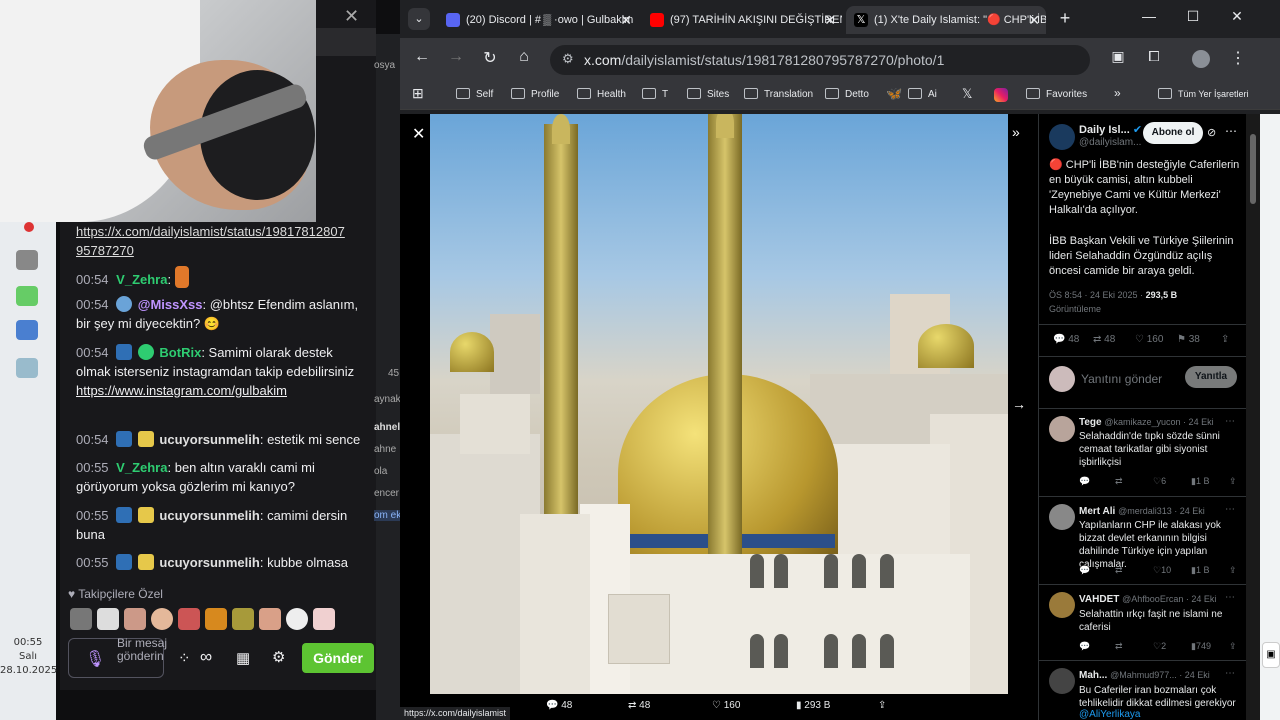 The height and width of the screenshot is (720, 1280). Describe the element at coordinates (813, 705) in the screenshot. I see `views-button: ▮ 293 B` at that location.